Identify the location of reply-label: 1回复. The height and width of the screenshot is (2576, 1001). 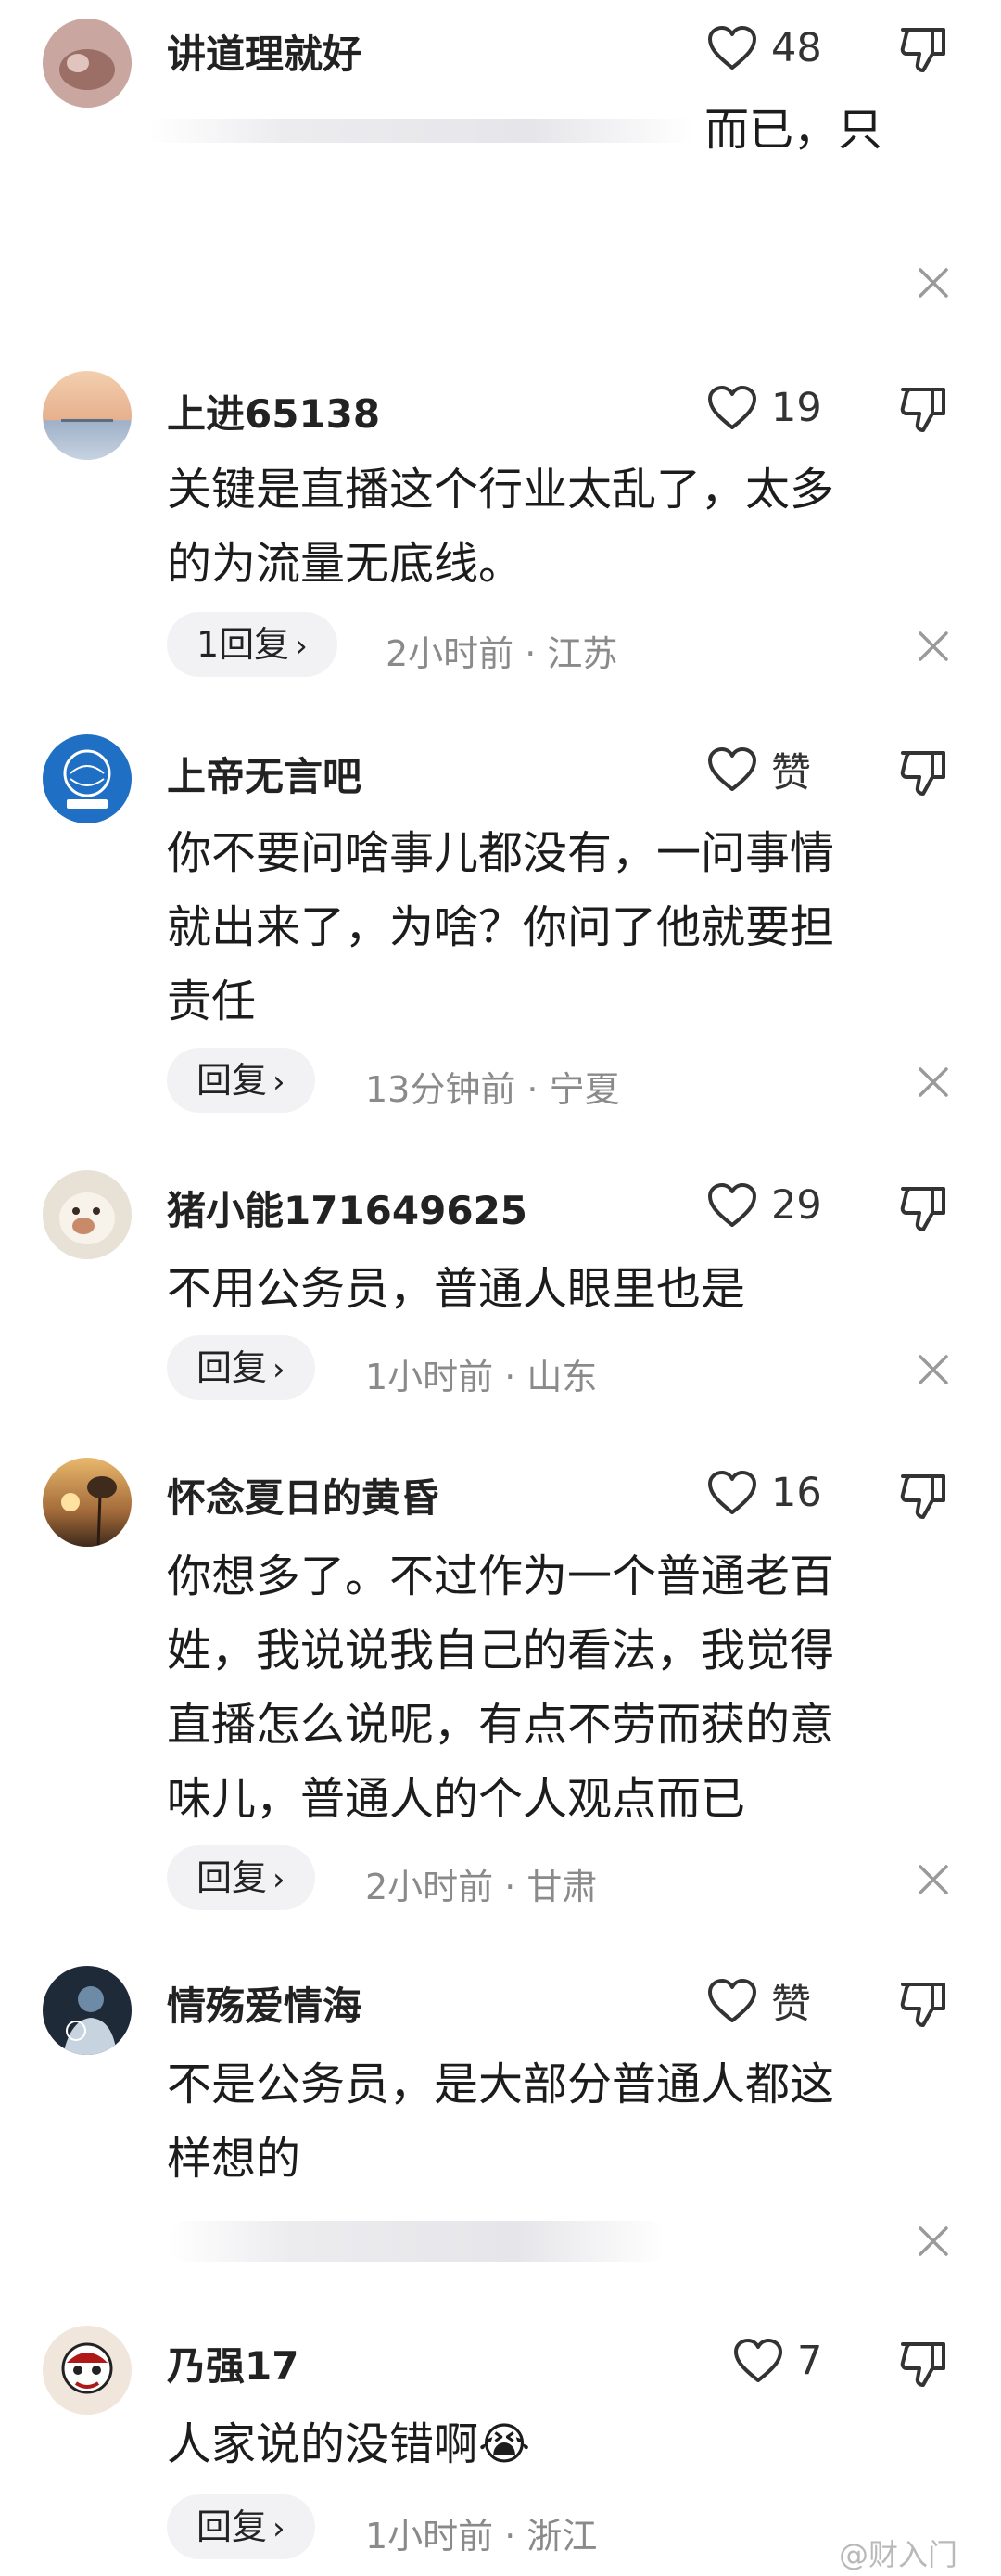
(243, 645).